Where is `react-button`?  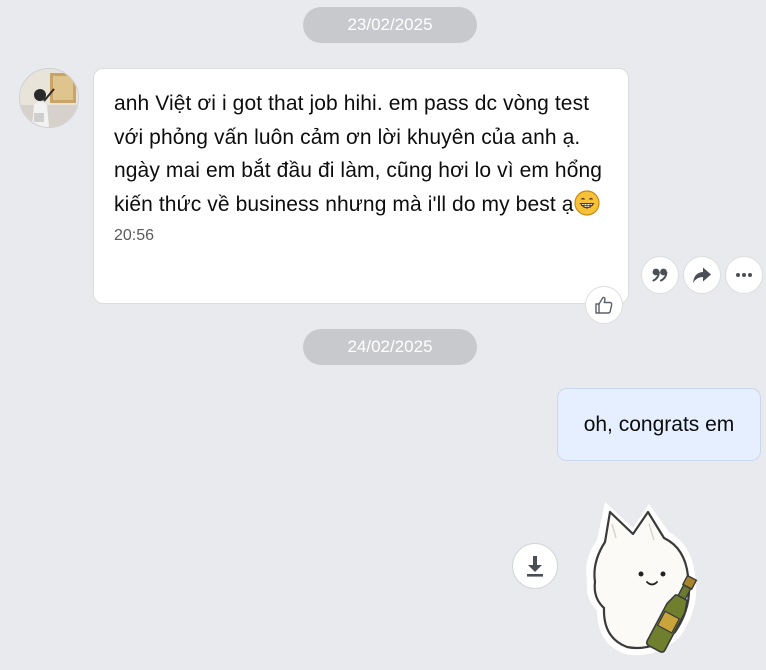 react-button is located at coordinates (604, 305).